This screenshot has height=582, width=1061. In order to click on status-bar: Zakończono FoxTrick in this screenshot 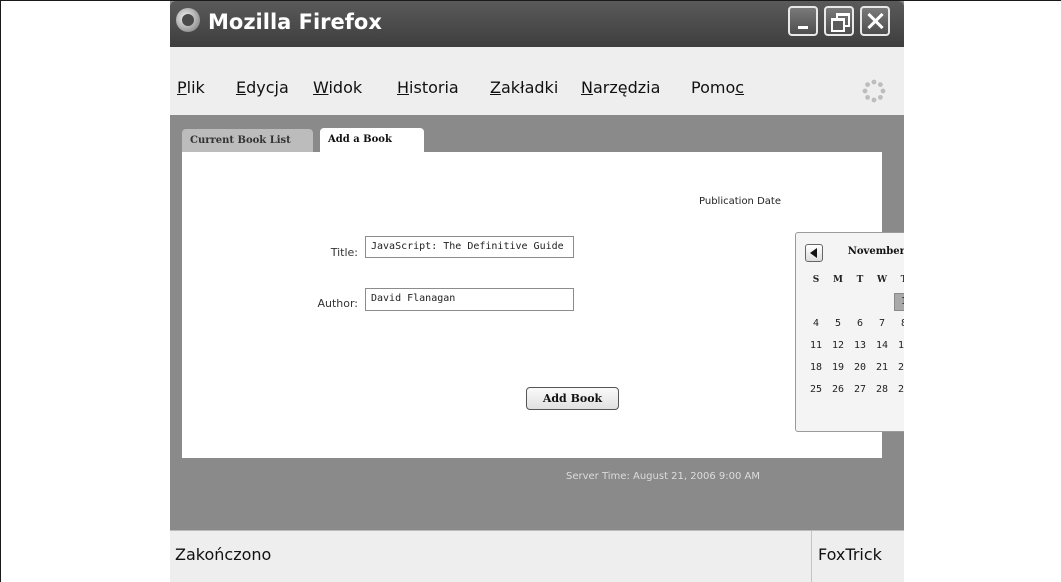, I will do `click(537, 556)`.